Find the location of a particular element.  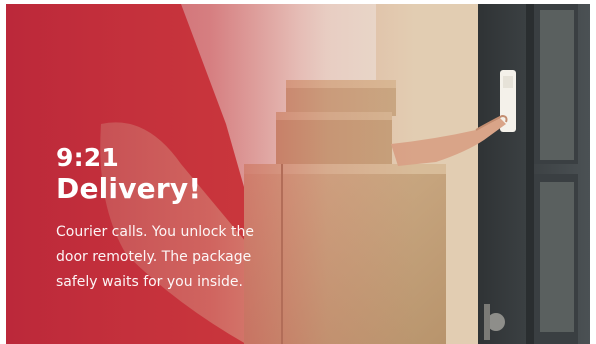

promo-headline: Delivery! is located at coordinates (129, 188).